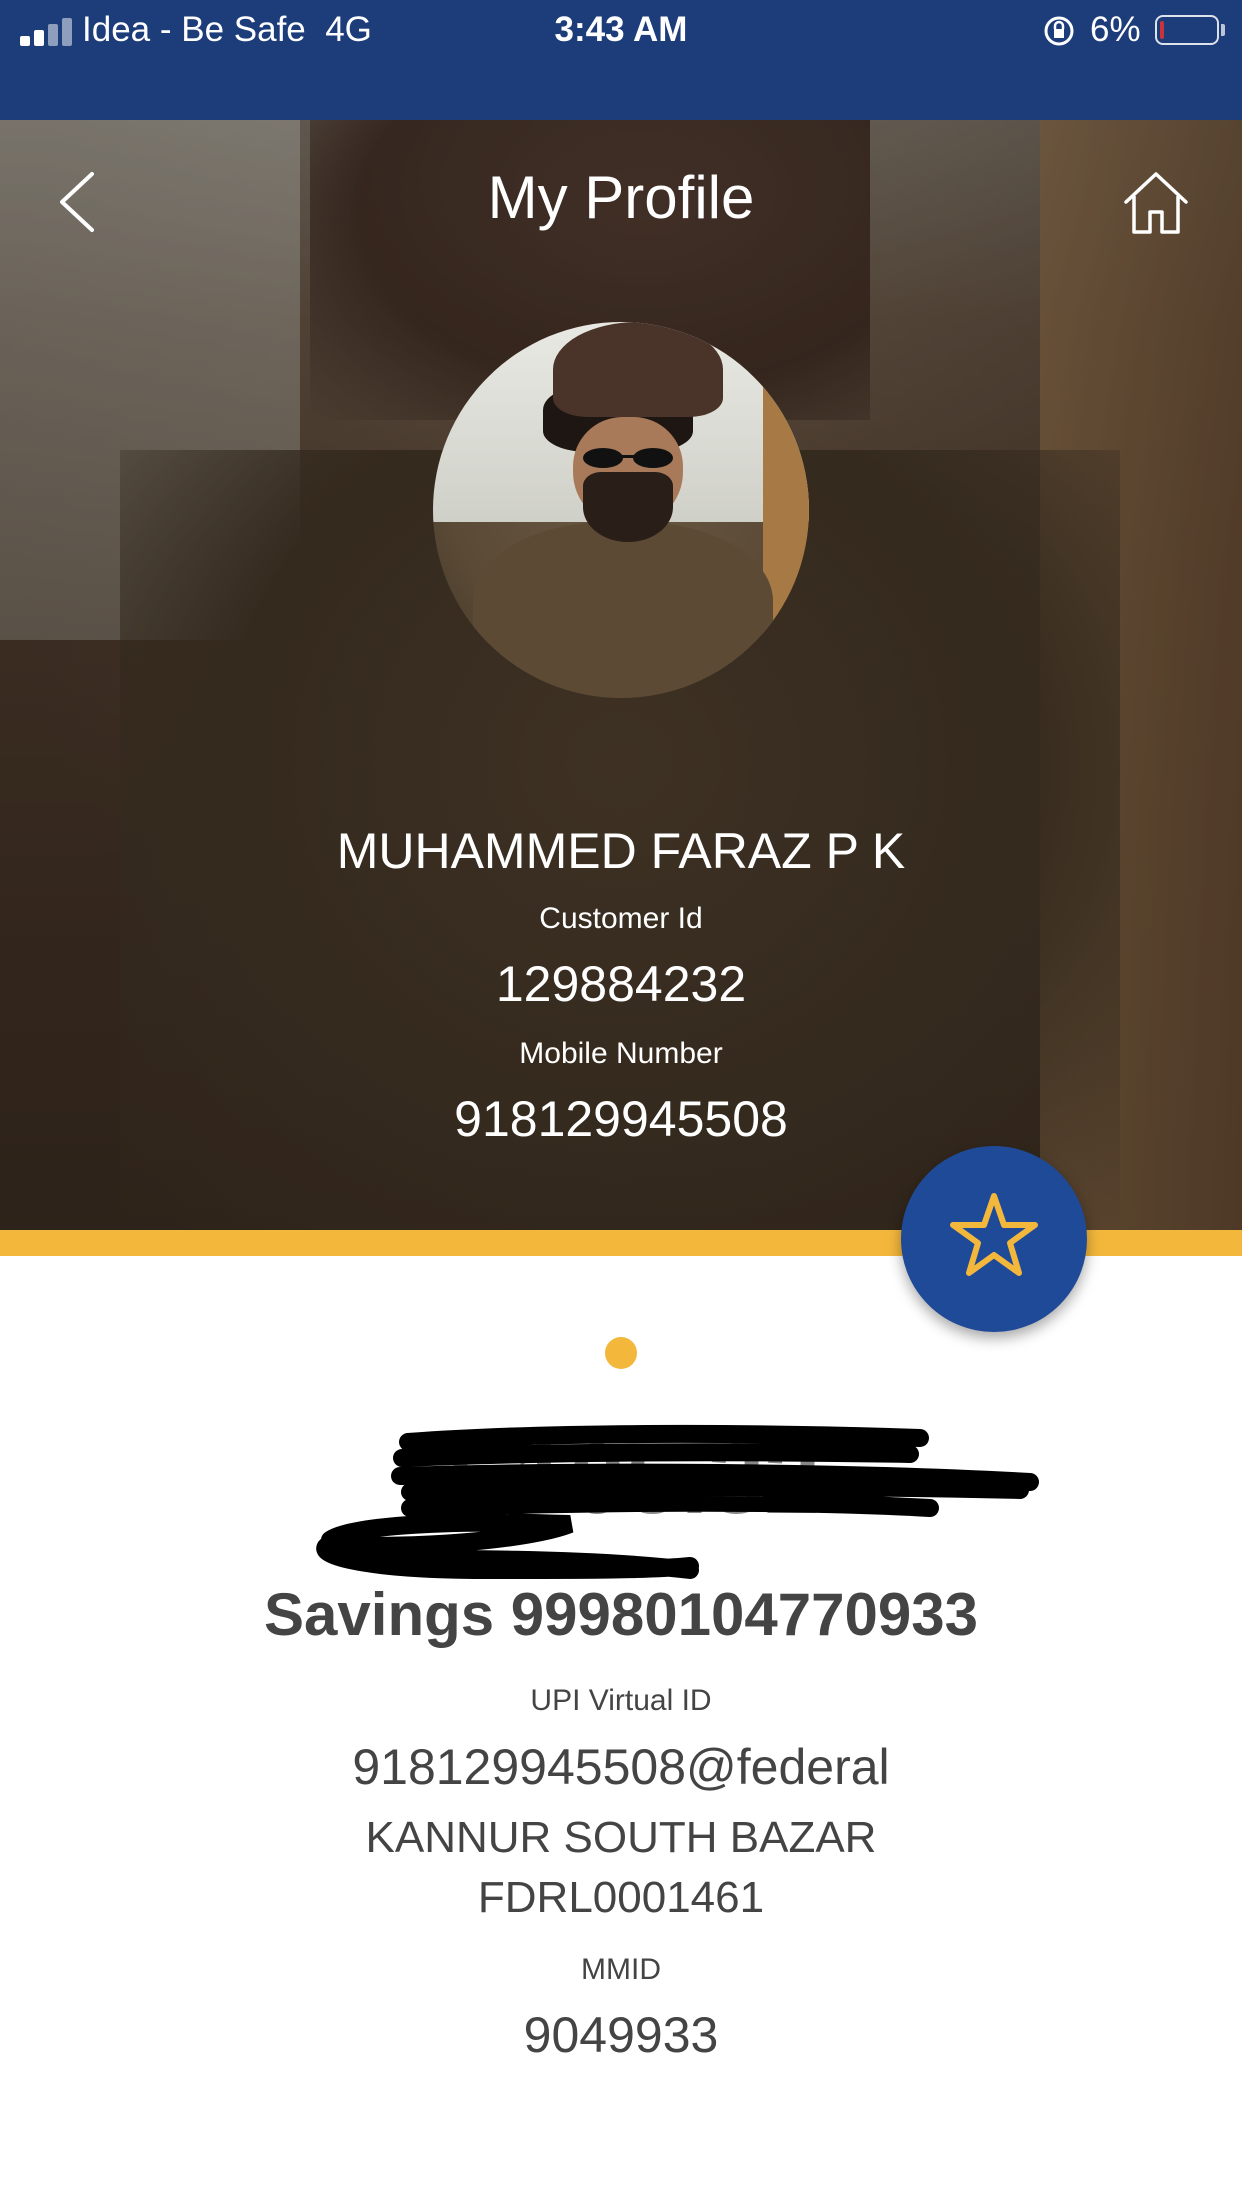 This screenshot has height=2208, width=1242. I want to click on mobile-number-label: Mobile Number, so click(621, 1053).